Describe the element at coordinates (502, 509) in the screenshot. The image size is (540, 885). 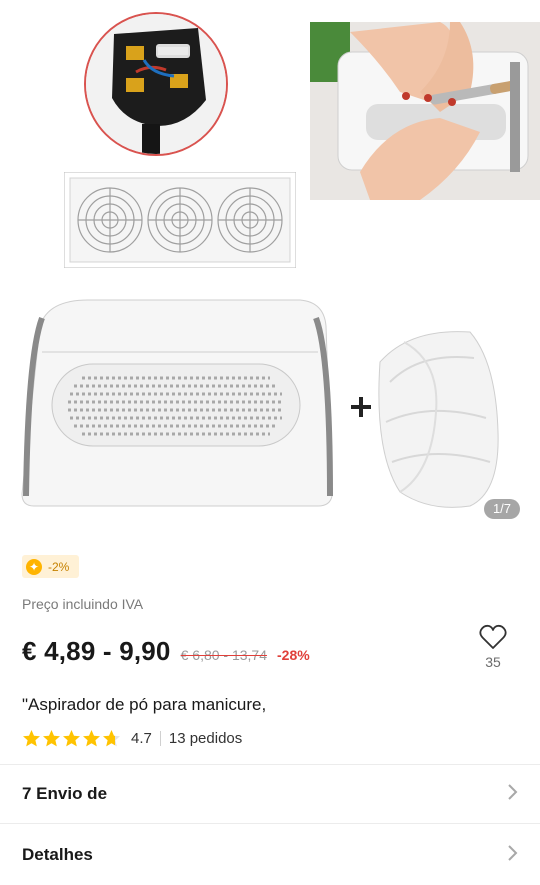
I see `image-counter: 1/7` at that location.